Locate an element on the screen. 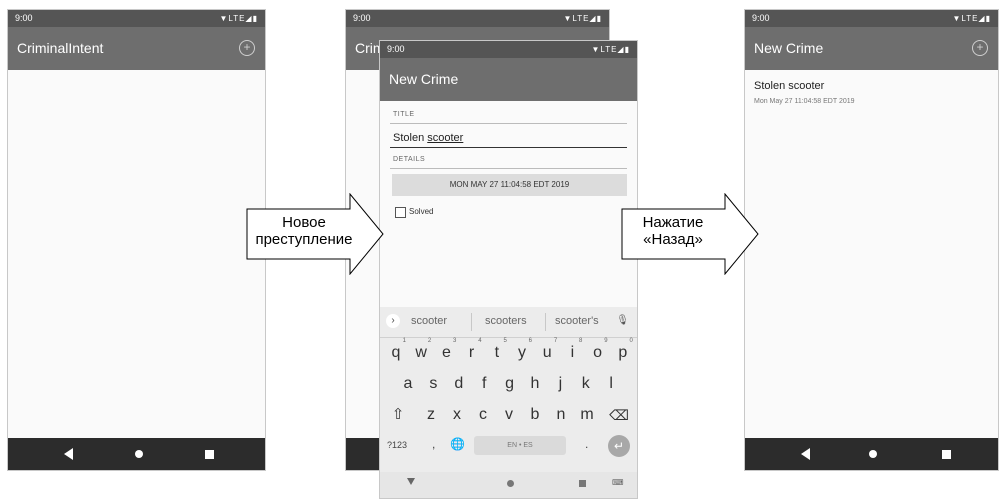 The height and width of the screenshot is (499, 999). key: c is located at coordinates (483, 415).